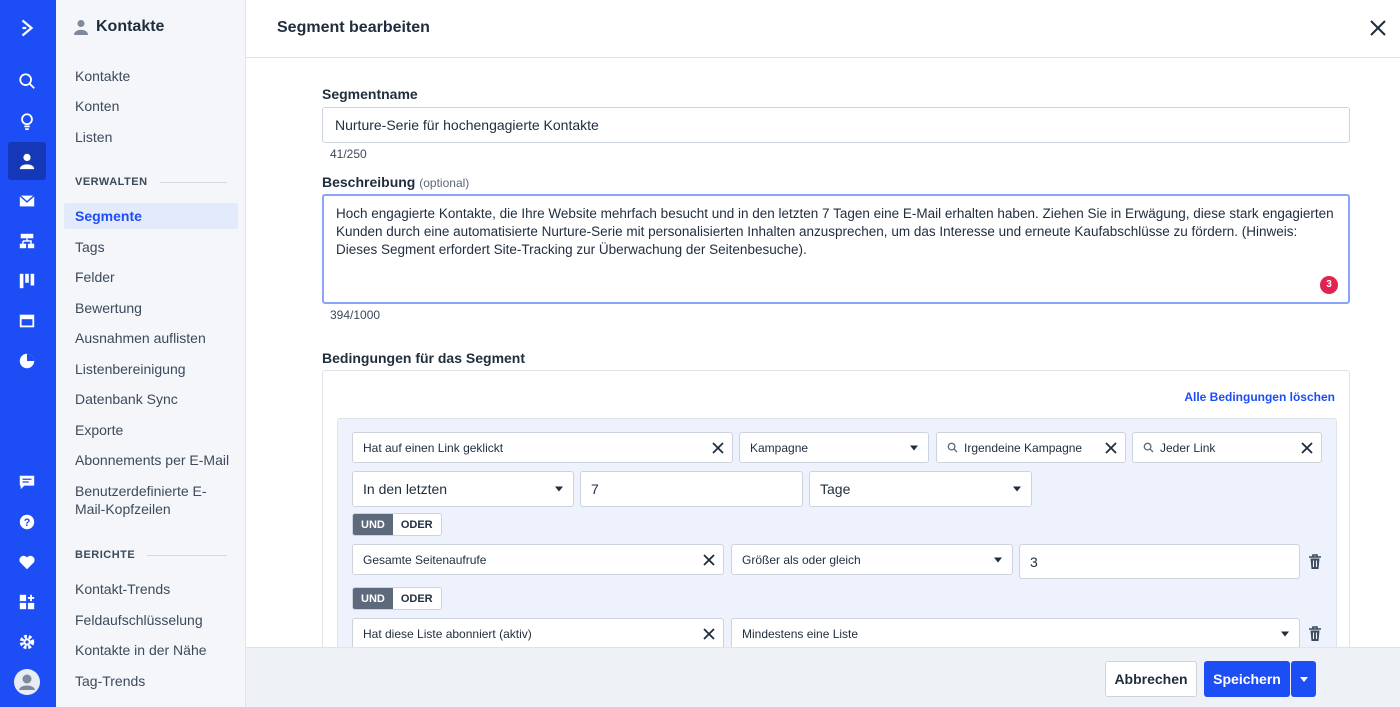  What do you see at coordinates (433, 447) in the screenshot?
I see `condition-field-text: Hat auf einen Link geklickt` at bounding box center [433, 447].